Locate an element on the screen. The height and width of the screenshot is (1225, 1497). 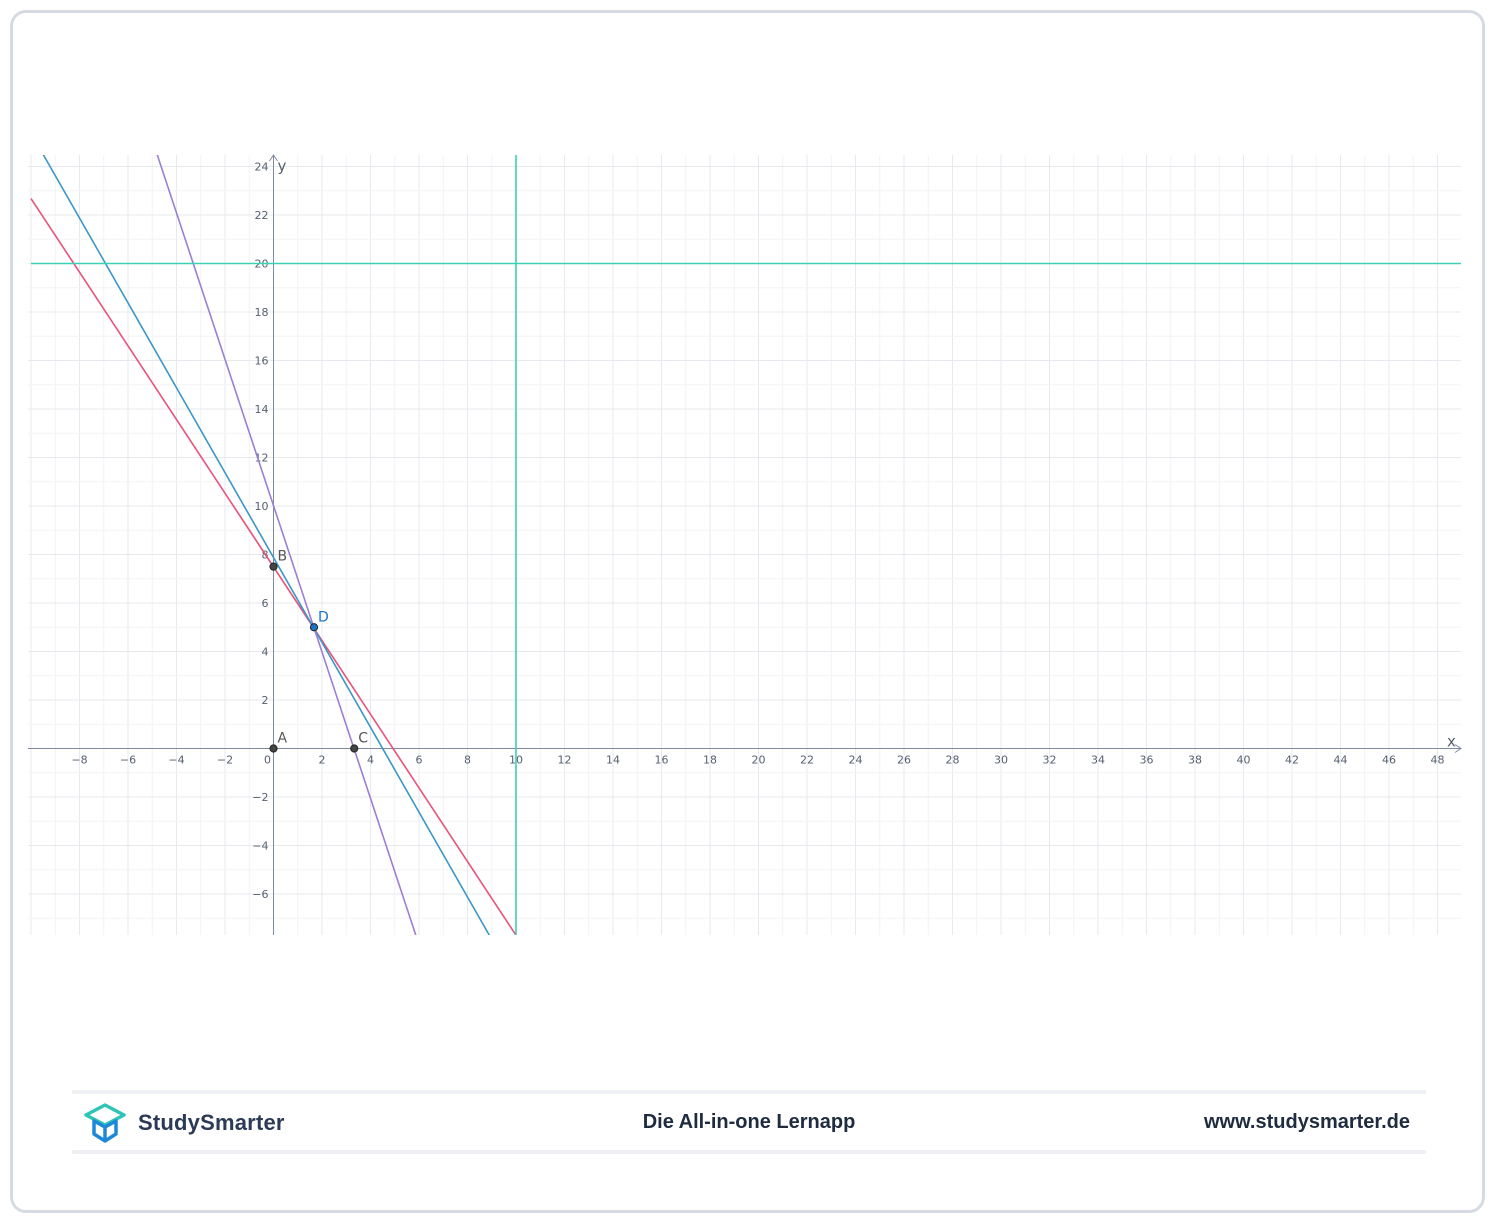
x-tick-label: −2 is located at coordinates (225, 760).